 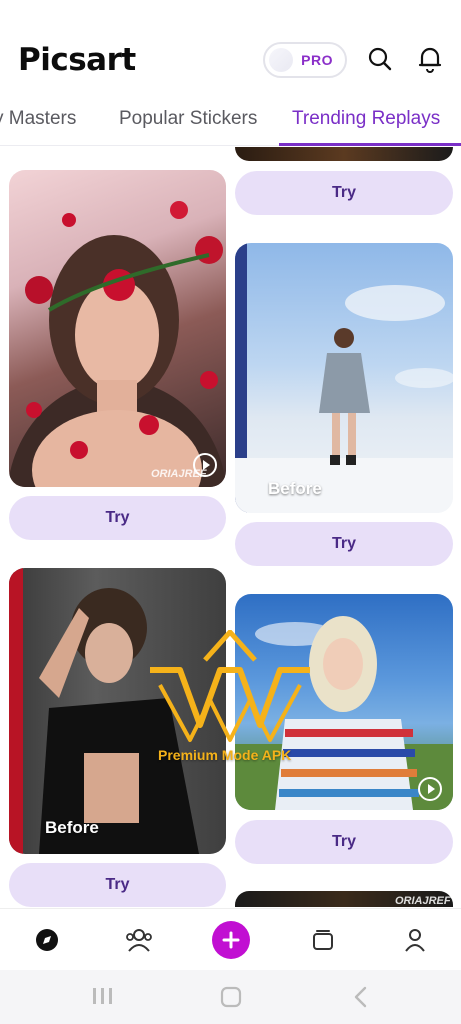 I want to click on rose-portrait-illustration, so click(x=117, y=344).